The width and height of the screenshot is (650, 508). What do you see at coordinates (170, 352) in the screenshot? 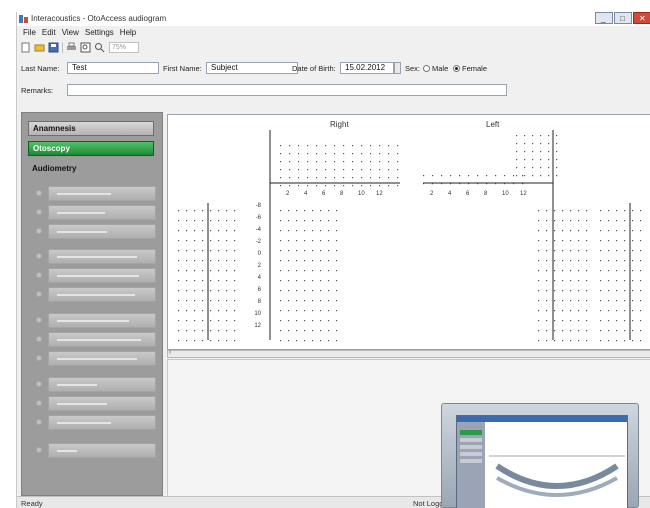
I see `scroll-left-icon: ‹` at bounding box center [170, 352].